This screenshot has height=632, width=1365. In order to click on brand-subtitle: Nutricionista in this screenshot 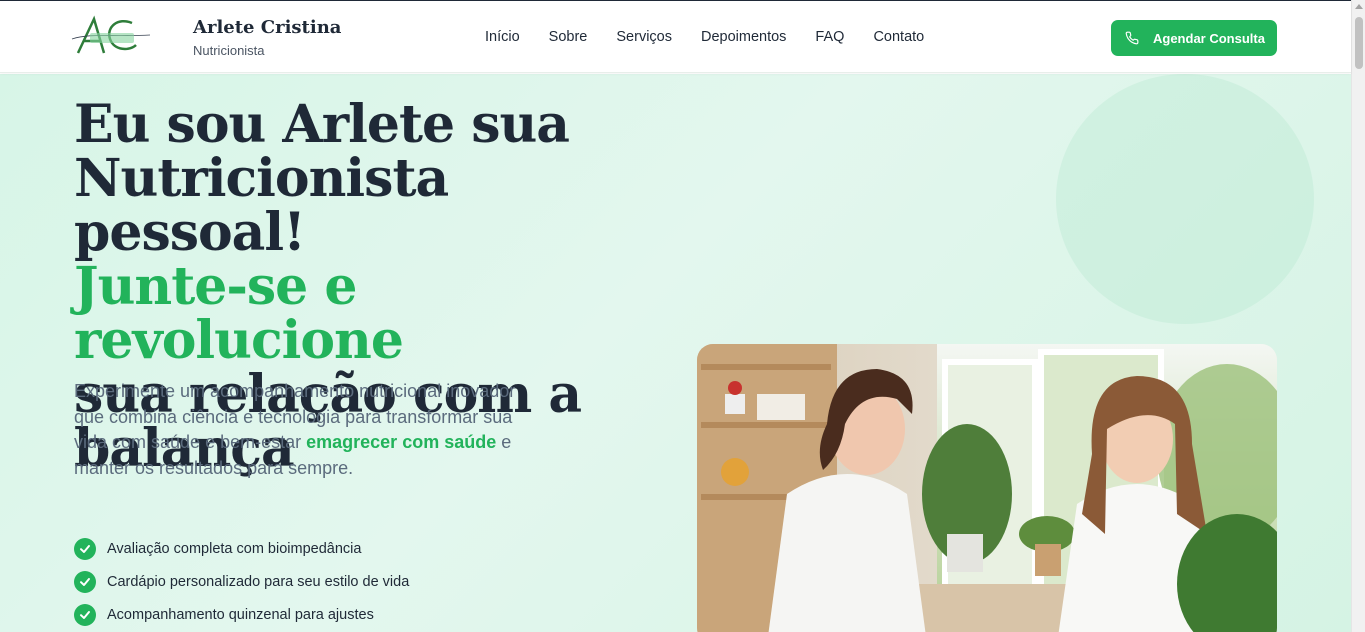, I will do `click(229, 50)`.